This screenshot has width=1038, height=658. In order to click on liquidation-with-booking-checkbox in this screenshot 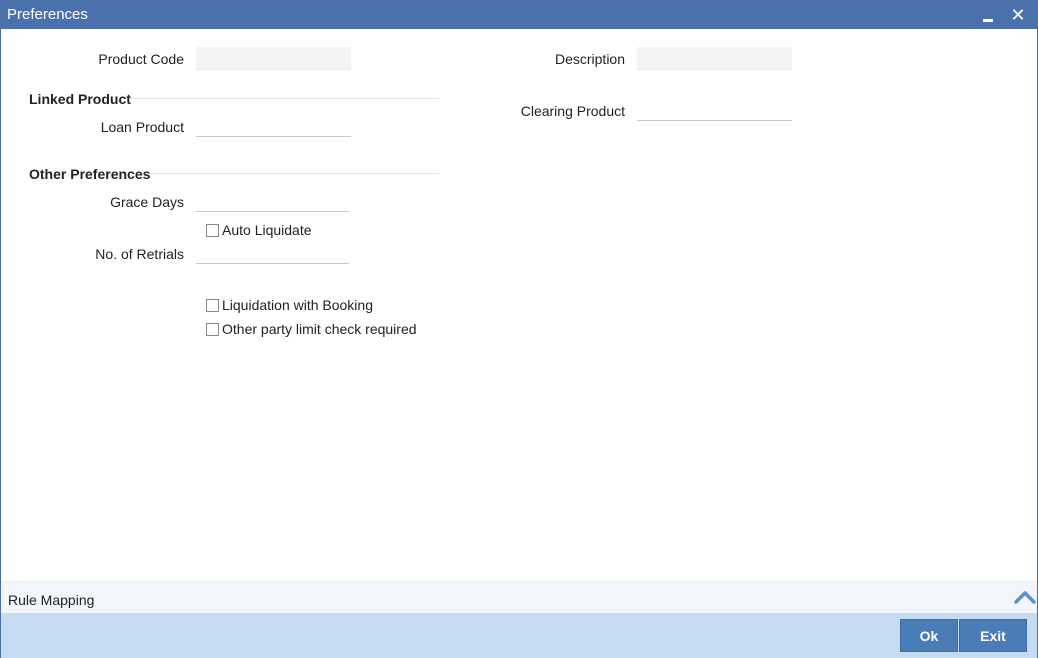, I will do `click(212, 305)`.